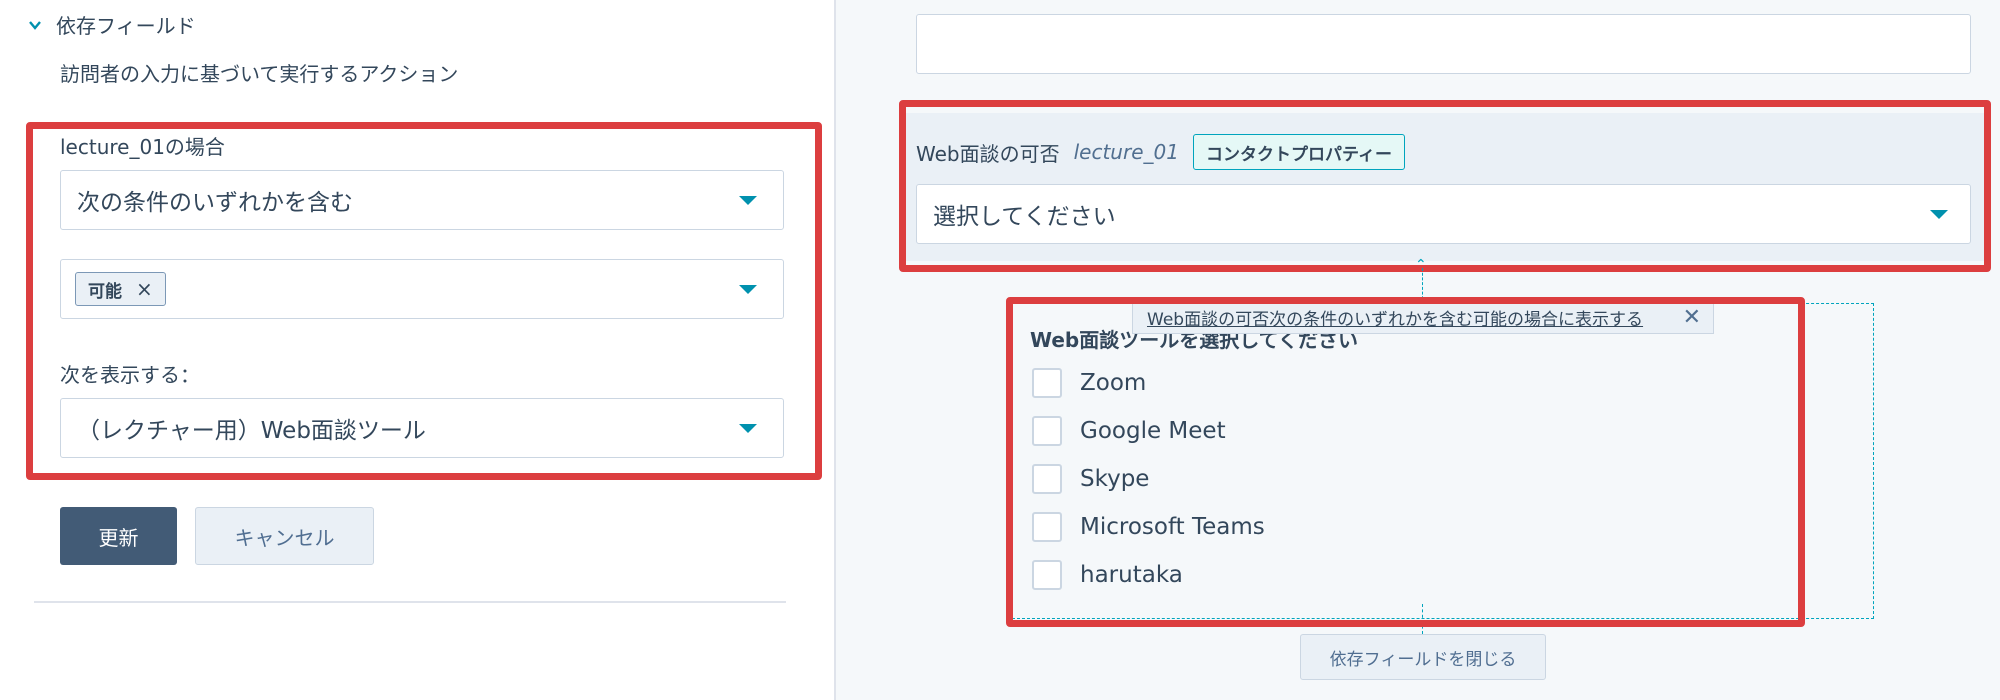 This screenshot has width=2000, height=700. I want to click on field-select: 選択してください, so click(1443, 214).